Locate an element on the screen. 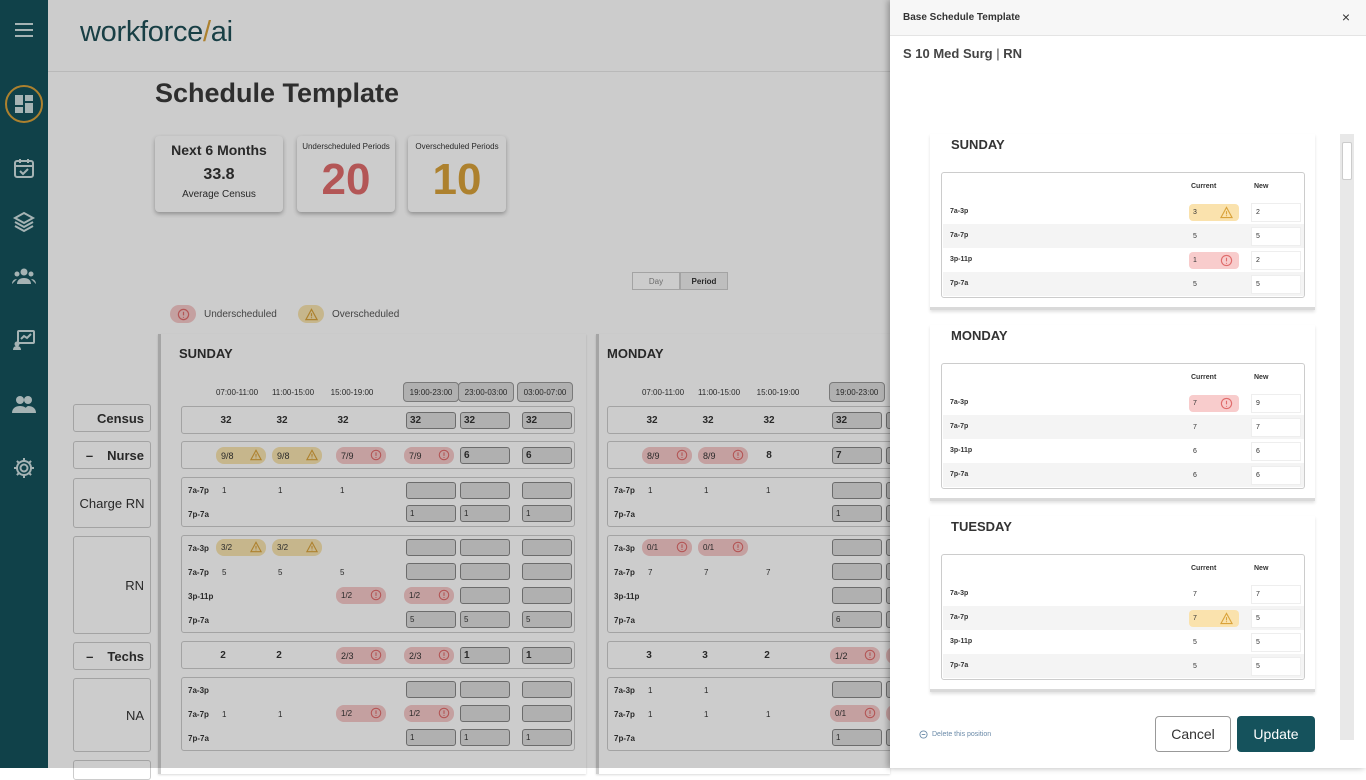  remove-icon is located at coordinates (923, 734).